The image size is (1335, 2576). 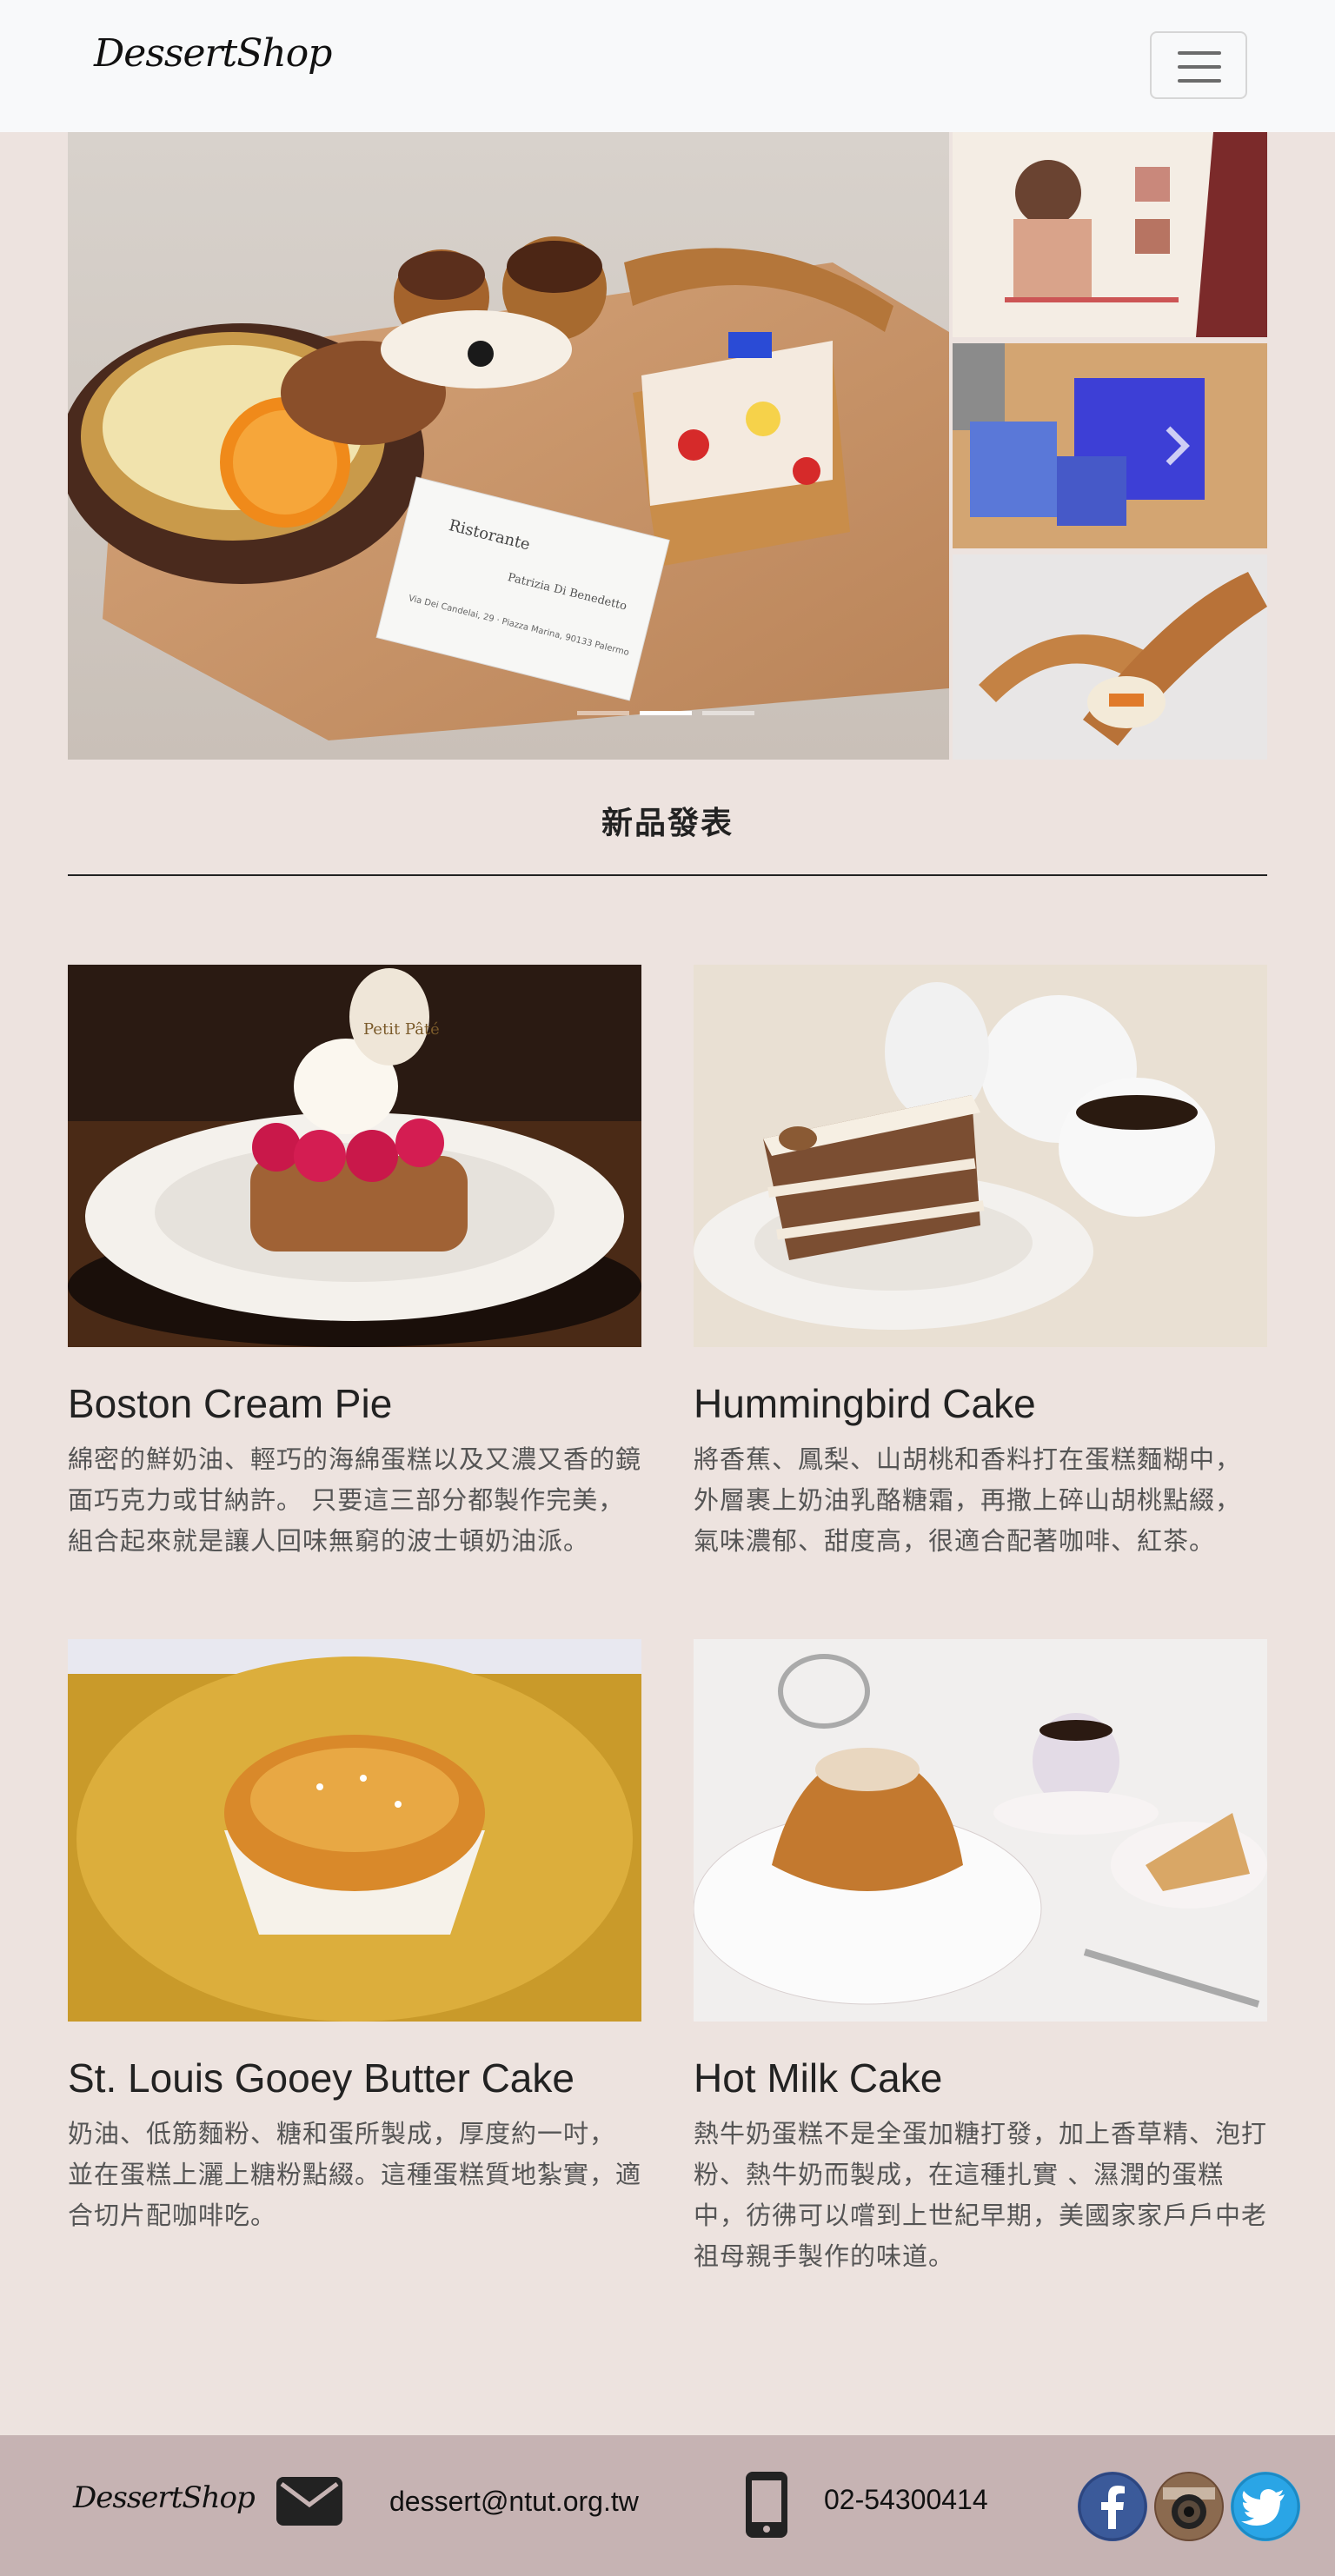 I want to click on carousel-indicator-active, so click(x=666, y=713).